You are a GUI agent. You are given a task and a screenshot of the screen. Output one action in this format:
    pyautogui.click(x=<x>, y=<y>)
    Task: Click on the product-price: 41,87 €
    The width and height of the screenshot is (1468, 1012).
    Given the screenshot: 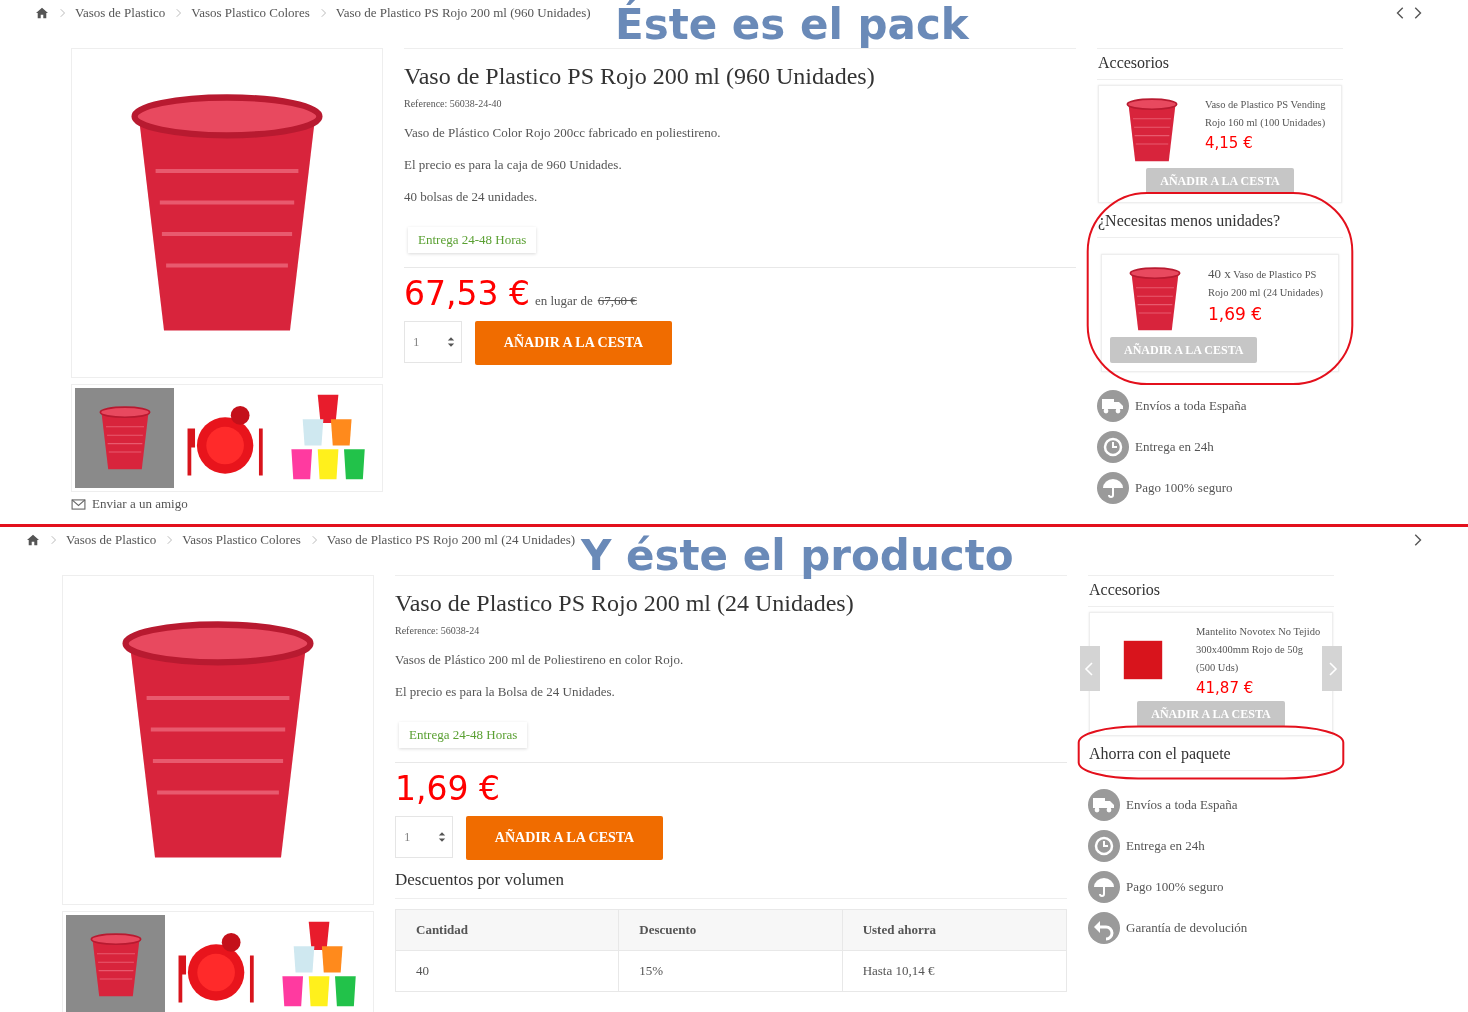 What is the action you would take?
    pyautogui.click(x=1225, y=688)
    